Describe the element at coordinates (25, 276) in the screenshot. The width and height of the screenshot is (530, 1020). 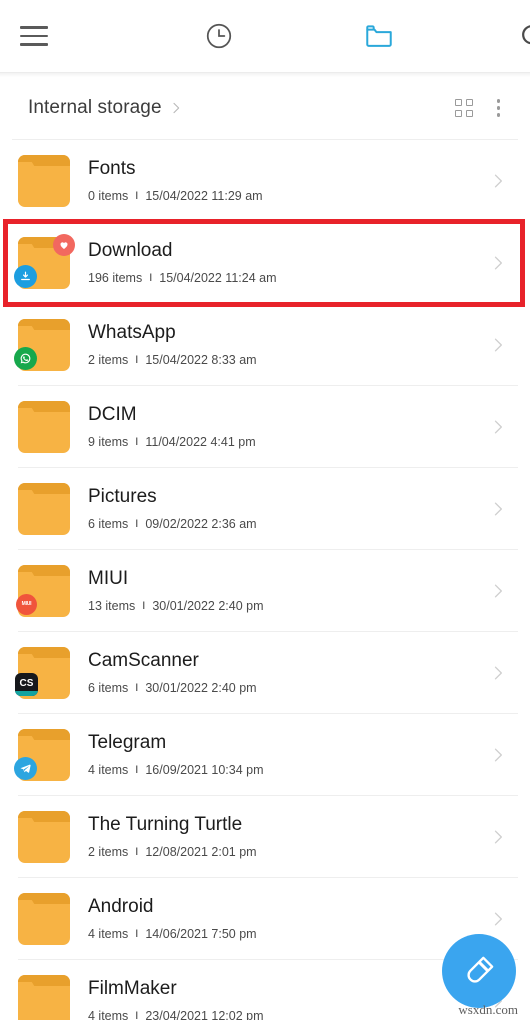
I see `download-badge-icon` at that location.